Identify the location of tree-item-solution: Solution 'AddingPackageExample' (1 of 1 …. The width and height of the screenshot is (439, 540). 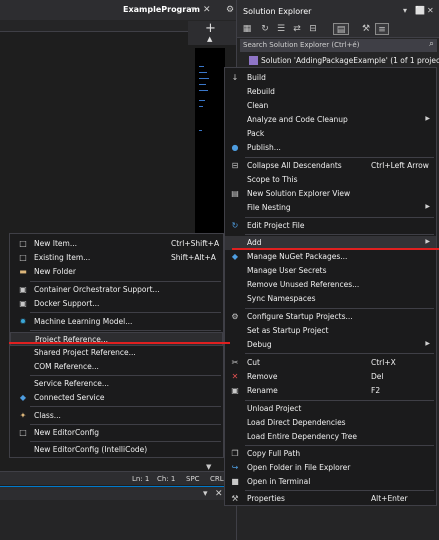
(339, 60).